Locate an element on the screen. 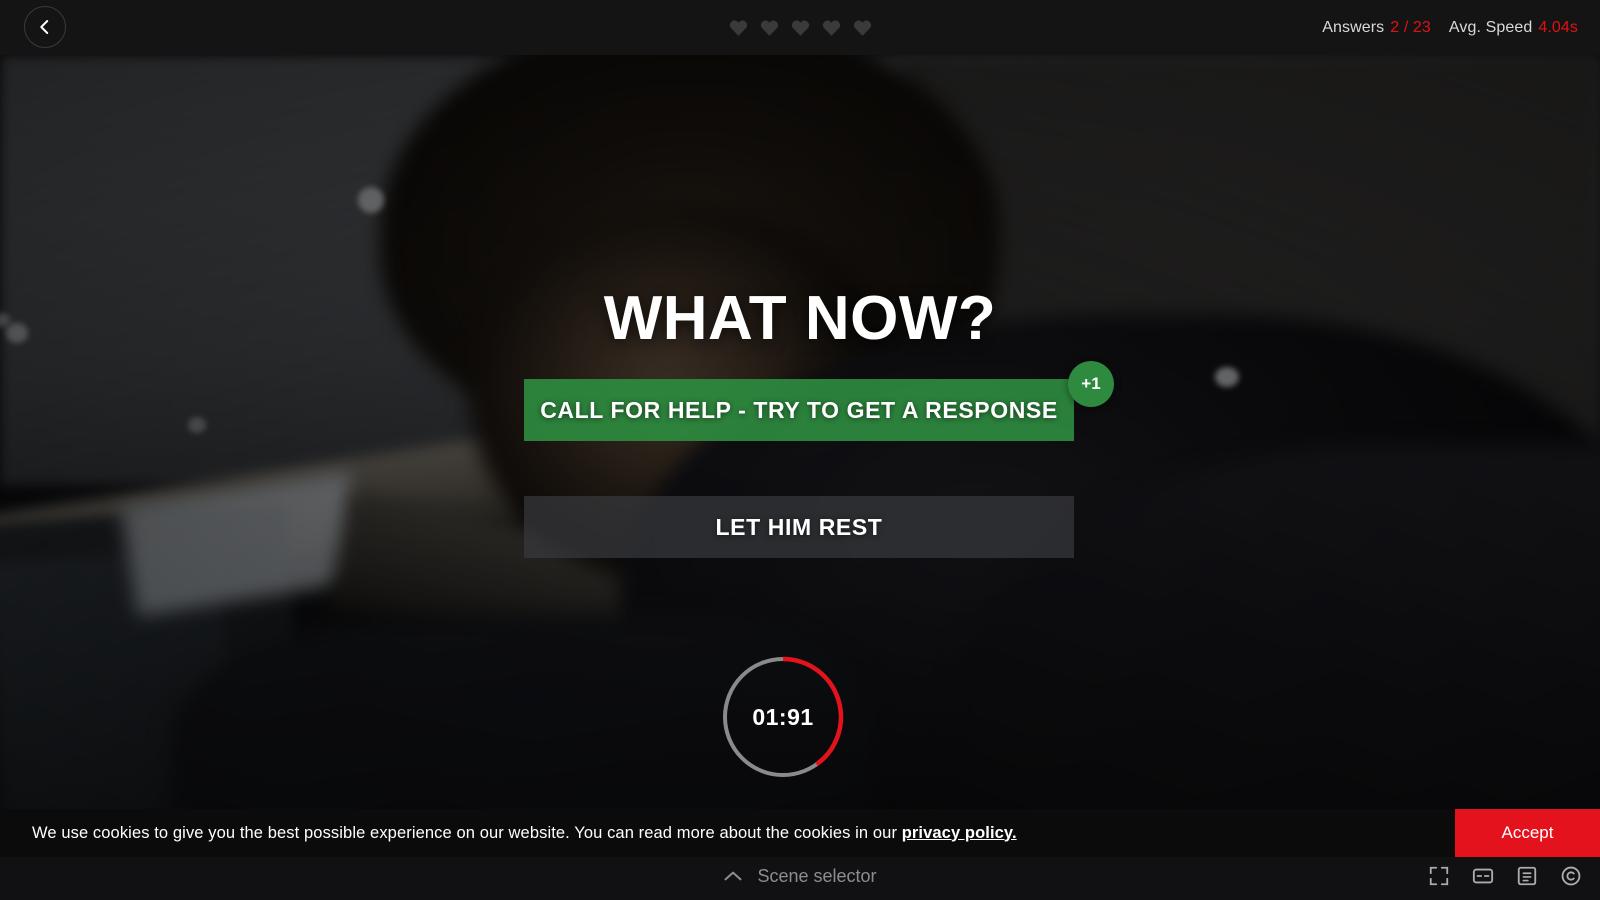 The height and width of the screenshot is (900, 1600). countdown-timer: 01:91 is located at coordinates (783, 717).